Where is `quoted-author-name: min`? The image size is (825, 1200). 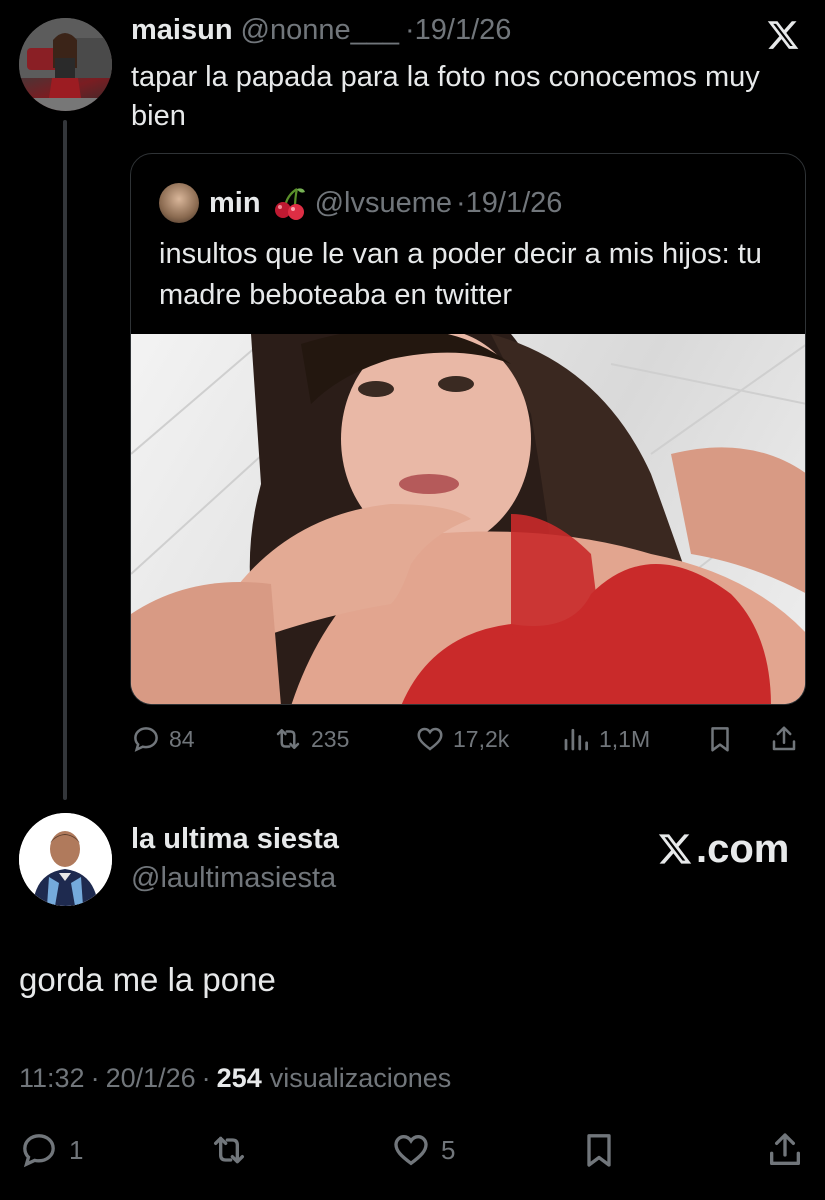
quoted-author-name: min is located at coordinates (235, 203).